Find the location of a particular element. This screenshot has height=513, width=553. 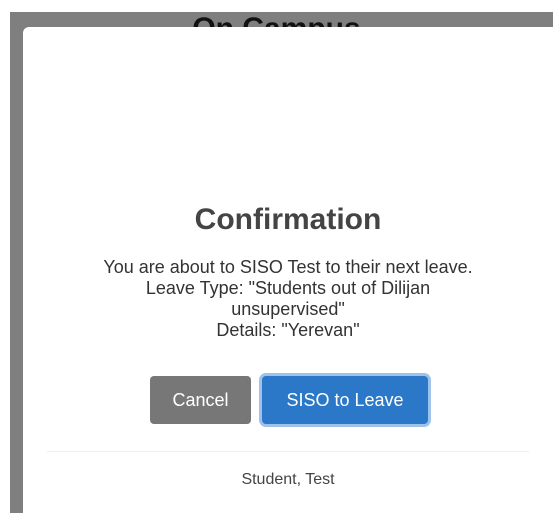

message-line: Leave Type: "Students out of Dilijan is located at coordinates (288, 288).